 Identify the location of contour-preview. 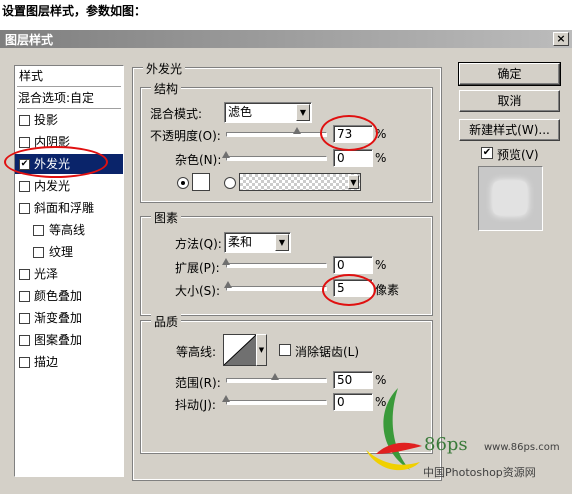
(240, 350).